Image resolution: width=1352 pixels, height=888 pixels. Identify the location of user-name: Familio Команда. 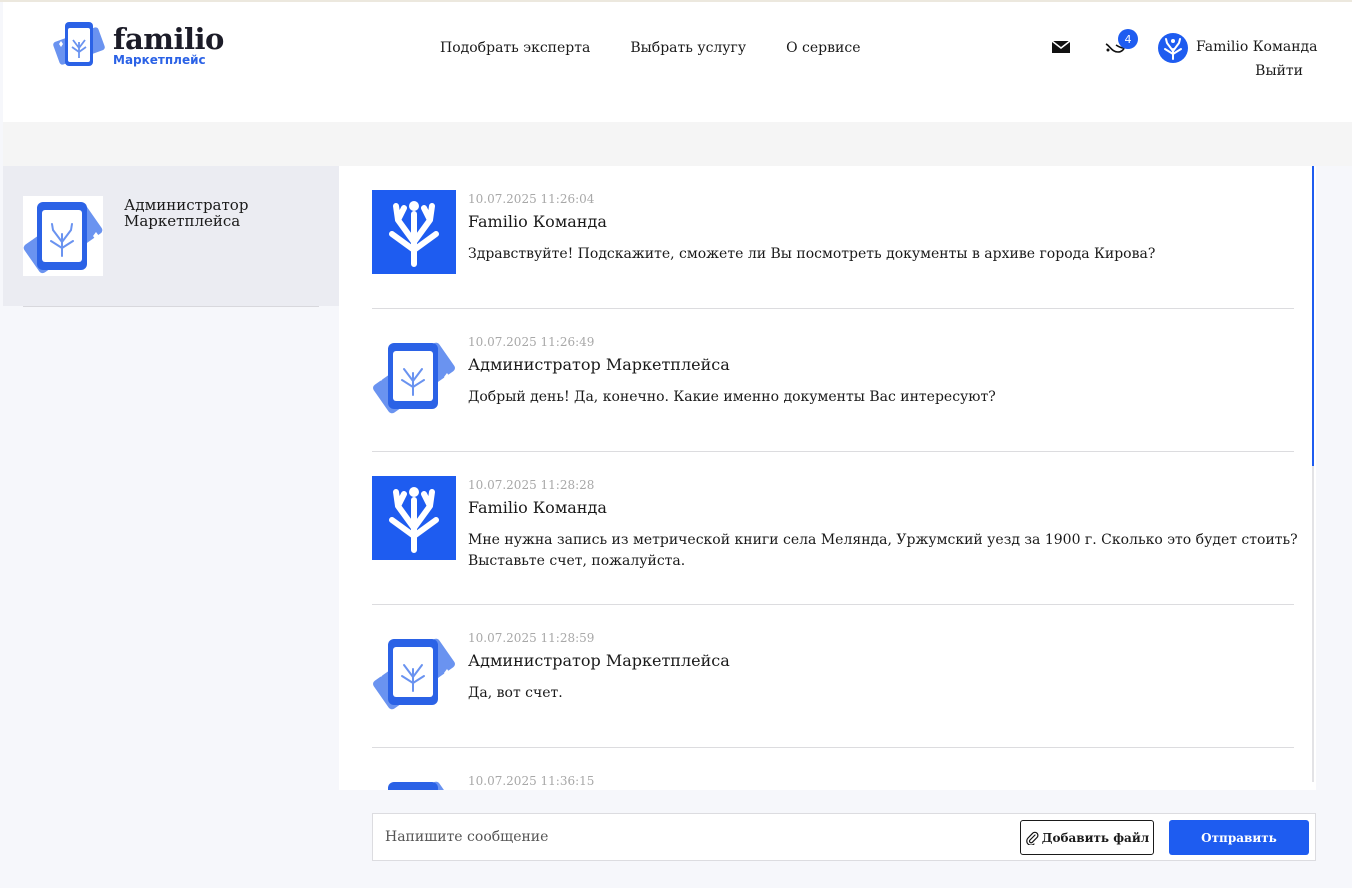
(1257, 47).